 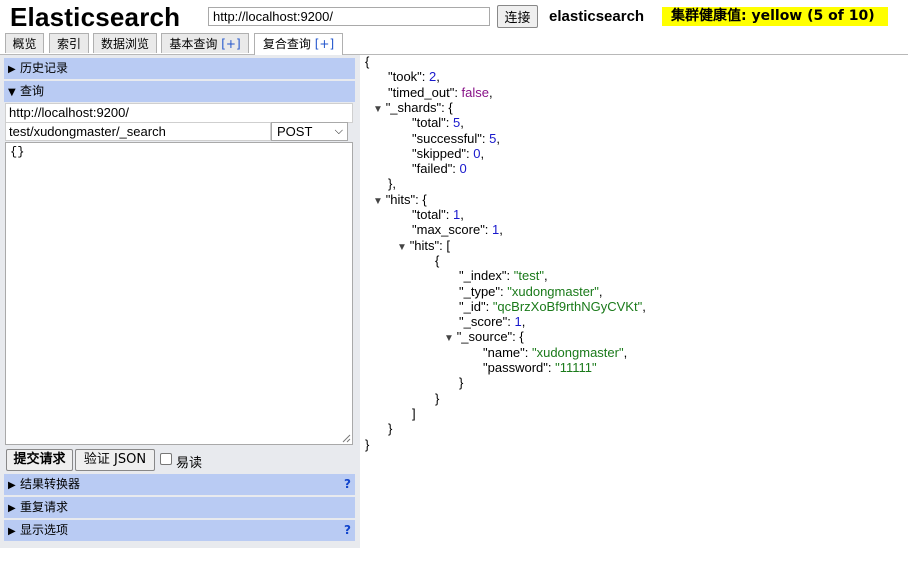 What do you see at coordinates (32, 91) in the screenshot?
I see `section-label: 查询` at bounding box center [32, 91].